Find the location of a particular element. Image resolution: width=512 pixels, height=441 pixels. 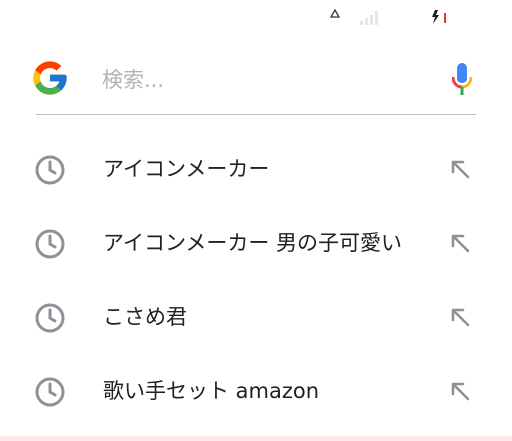

search-divider is located at coordinates (256, 114).